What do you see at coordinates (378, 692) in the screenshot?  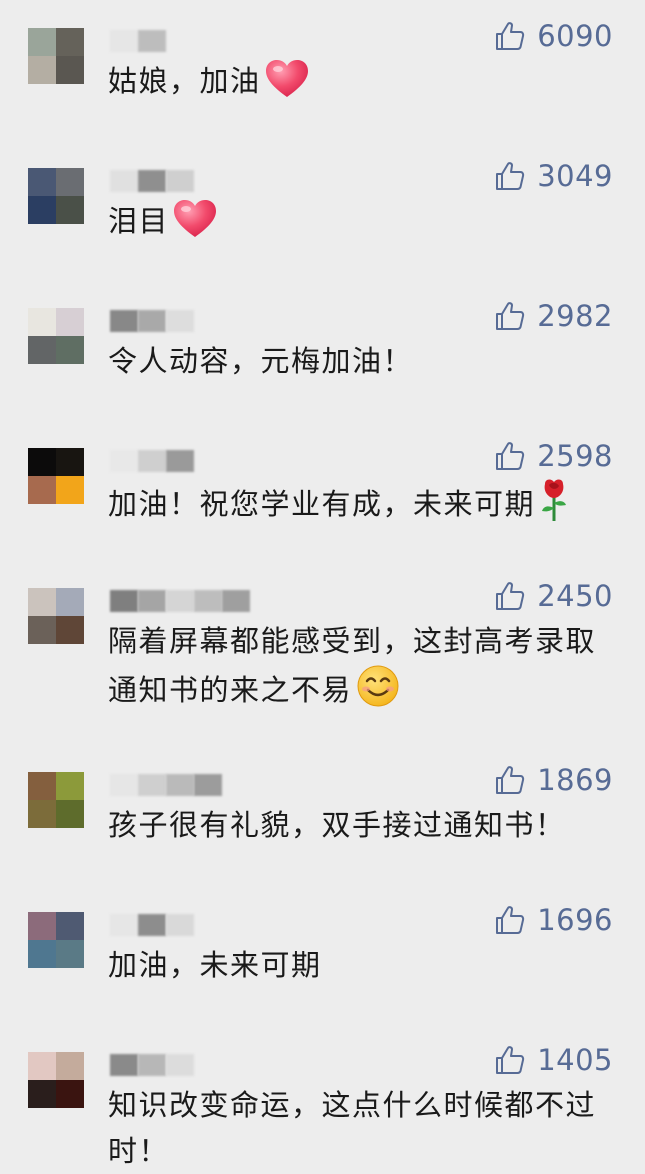 I see `smile-emoji` at bounding box center [378, 692].